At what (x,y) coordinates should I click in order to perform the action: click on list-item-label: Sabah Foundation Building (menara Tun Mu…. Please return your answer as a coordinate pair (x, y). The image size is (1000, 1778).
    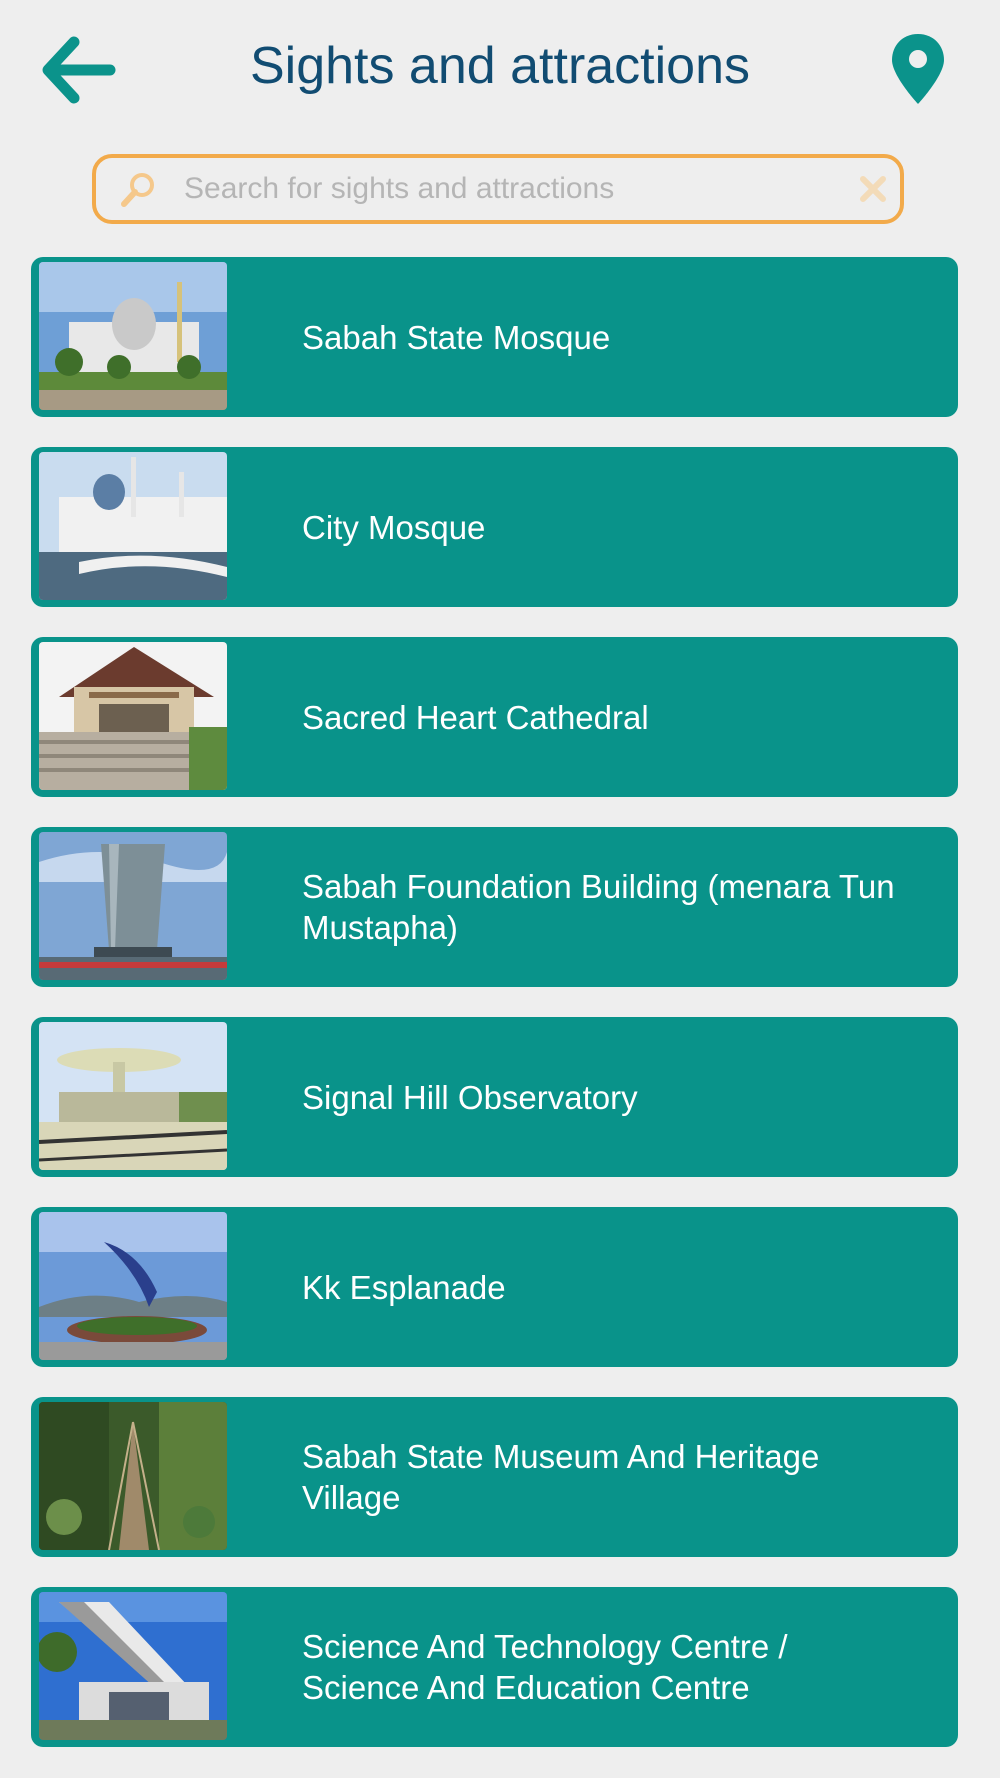
    Looking at the image, I should click on (598, 907).